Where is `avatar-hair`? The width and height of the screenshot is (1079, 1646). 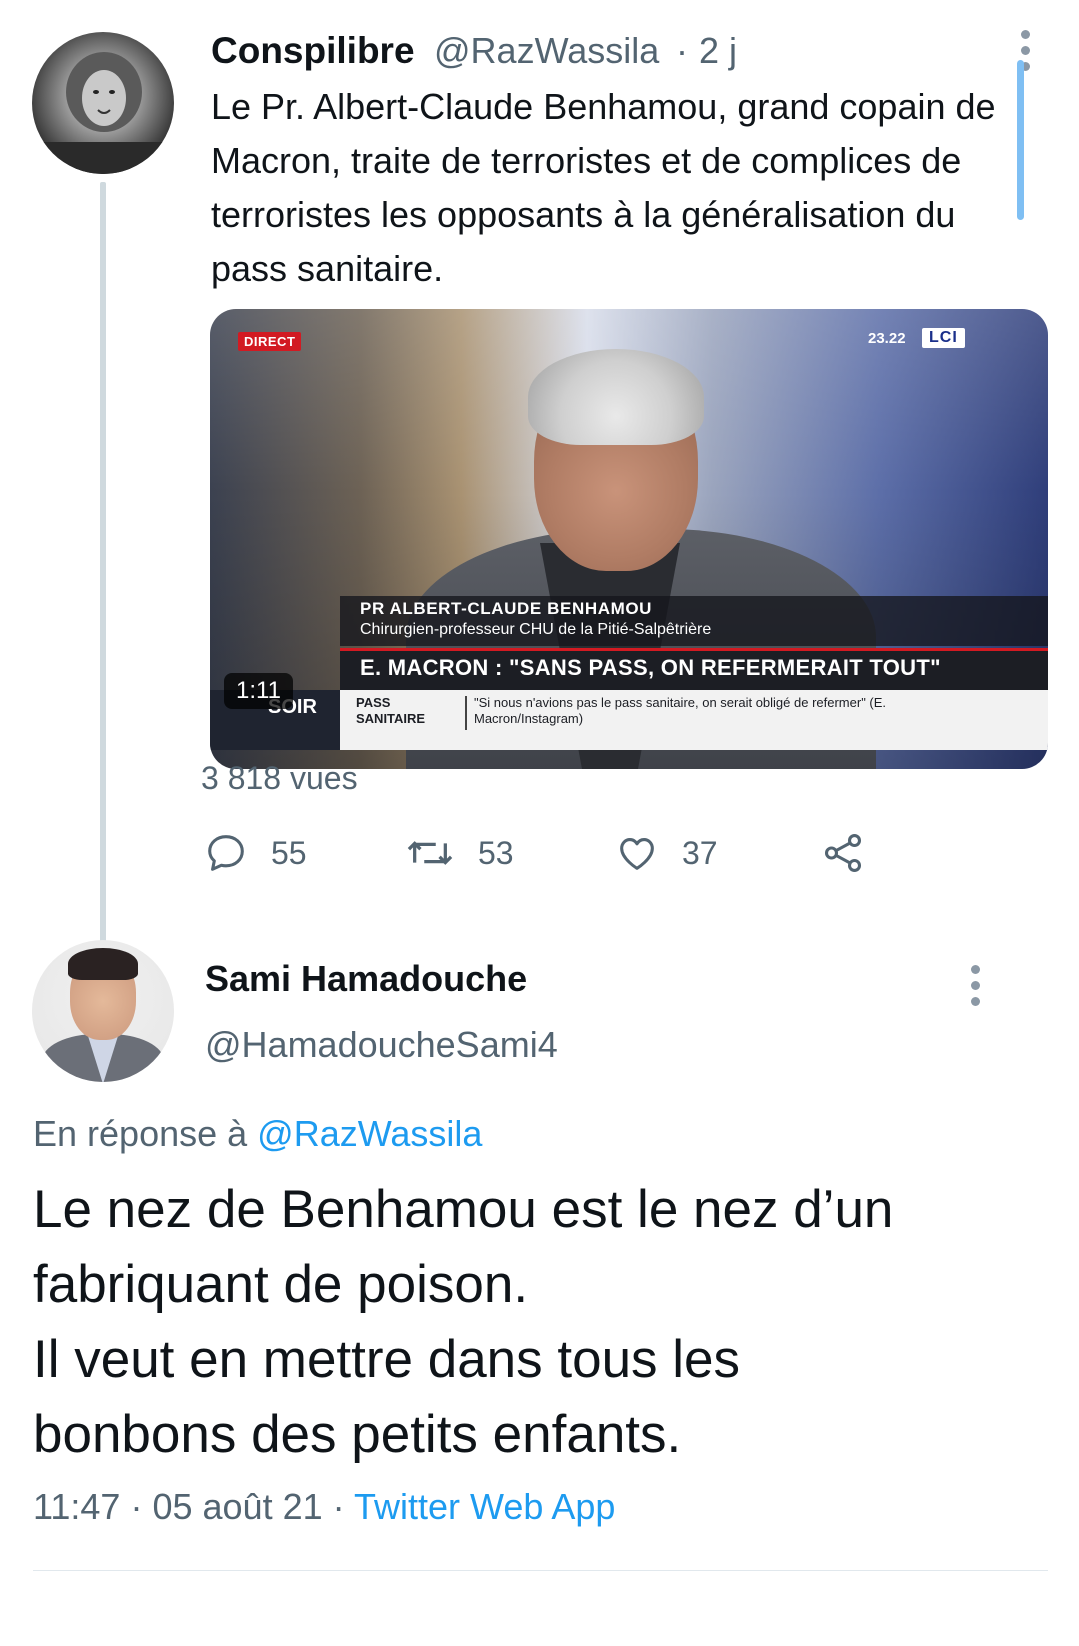
avatar-hair is located at coordinates (103, 964).